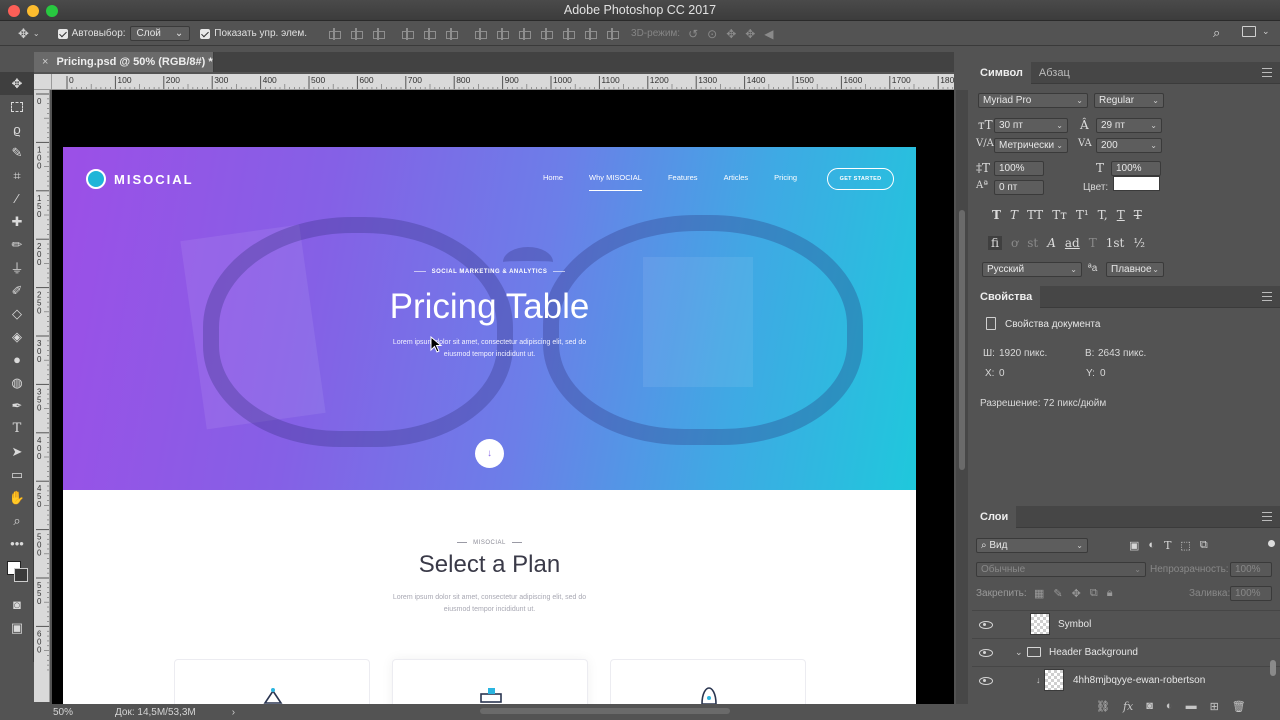 Image resolution: width=1280 pixels, height=720 pixels. What do you see at coordinates (1023, 353) in the screenshot?
I see `width-value: 1920 пикс.` at bounding box center [1023, 353].